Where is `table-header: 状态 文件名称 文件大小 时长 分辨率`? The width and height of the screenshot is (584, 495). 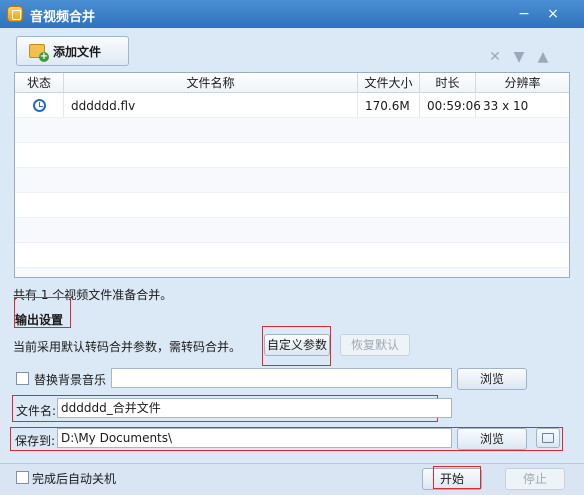
table-header: 状态 文件名称 文件大小 时长 分辨率 is located at coordinates (292, 83).